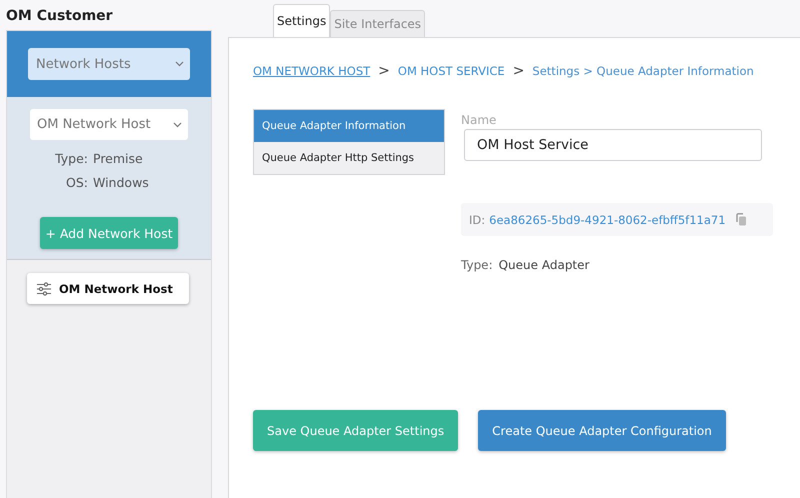  Describe the element at coordinates (311, 71) in the screenshot. I see `breadcrumb-link: OM NETWORK HOST` at that location.